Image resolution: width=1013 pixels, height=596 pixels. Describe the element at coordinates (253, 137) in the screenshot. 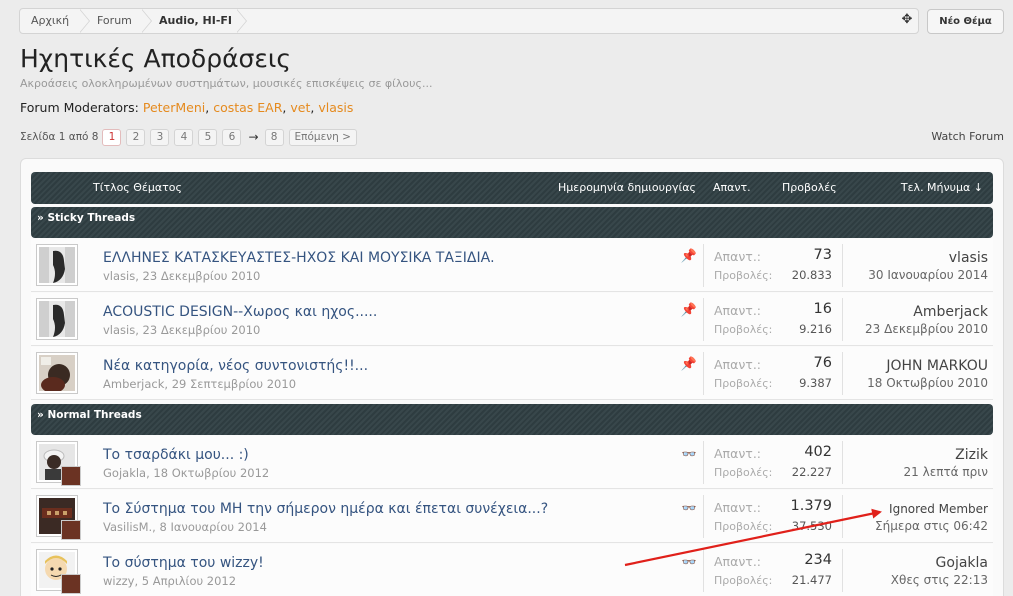

I see `page-jump-arrow: →` at that location.